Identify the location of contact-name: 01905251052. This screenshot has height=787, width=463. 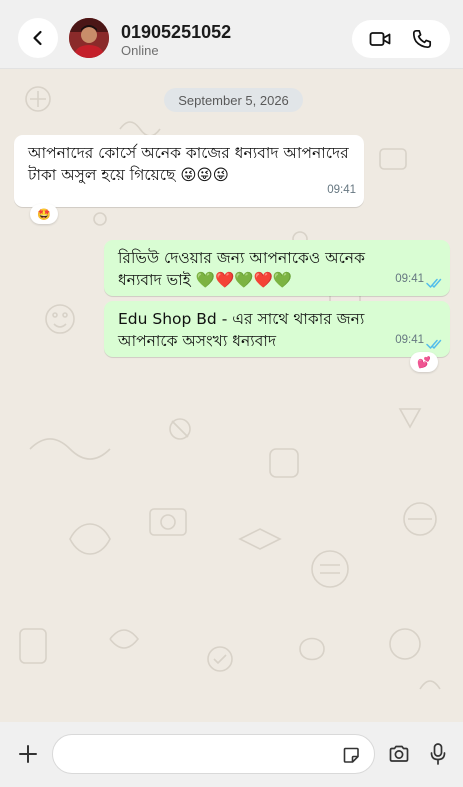
(176, 32).